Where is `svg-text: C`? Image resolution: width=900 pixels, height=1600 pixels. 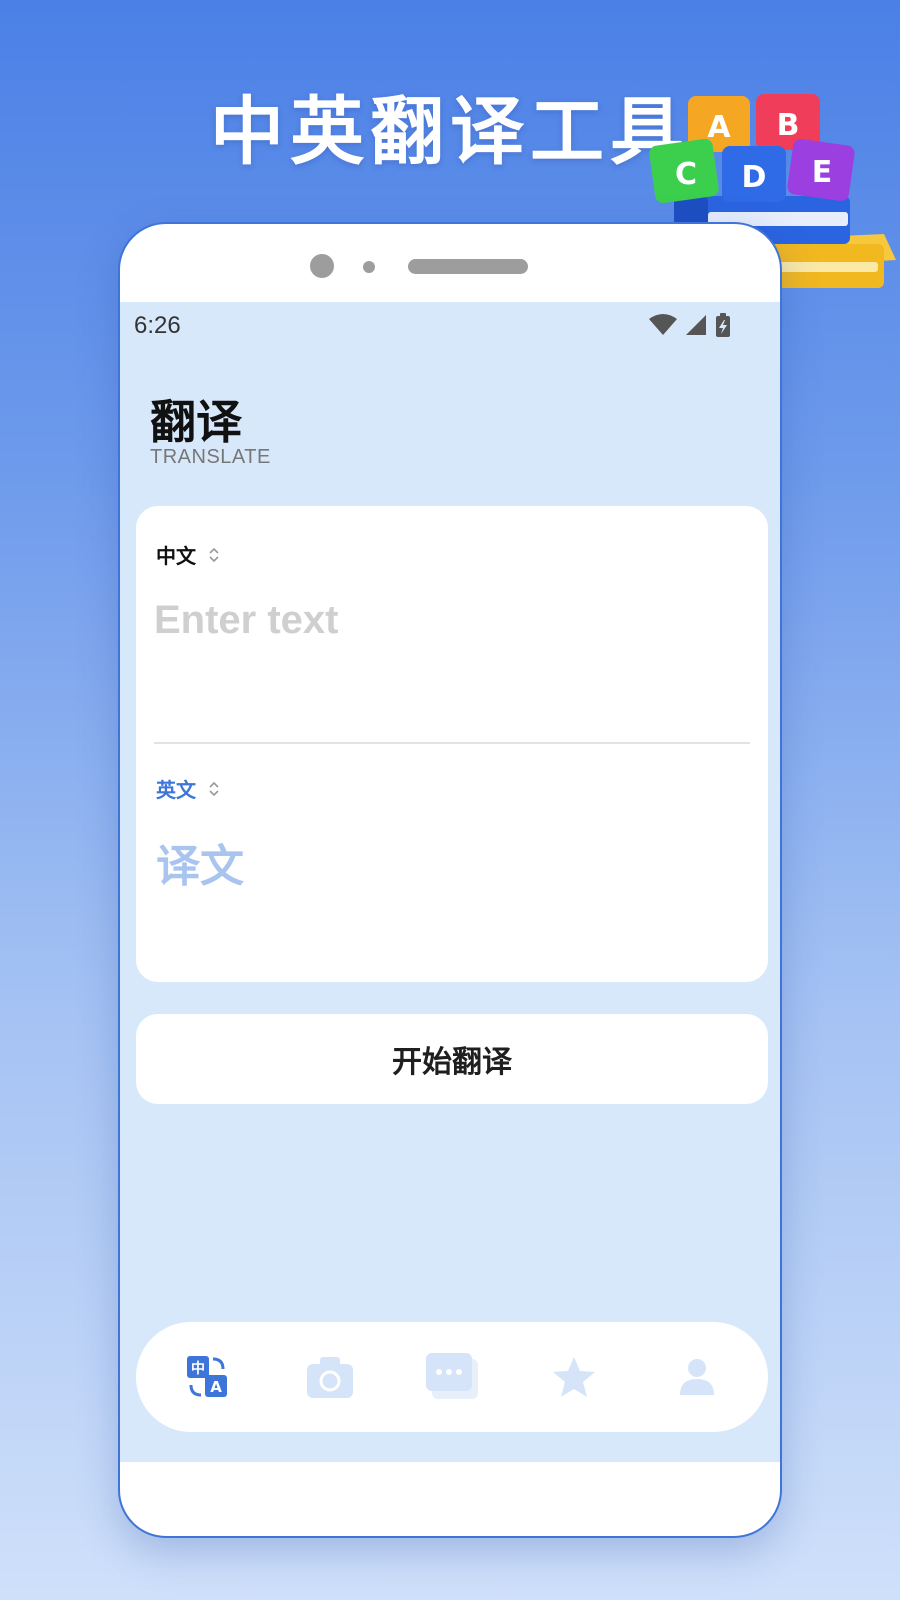
svg-text: C is located at coordinates (686, 174).